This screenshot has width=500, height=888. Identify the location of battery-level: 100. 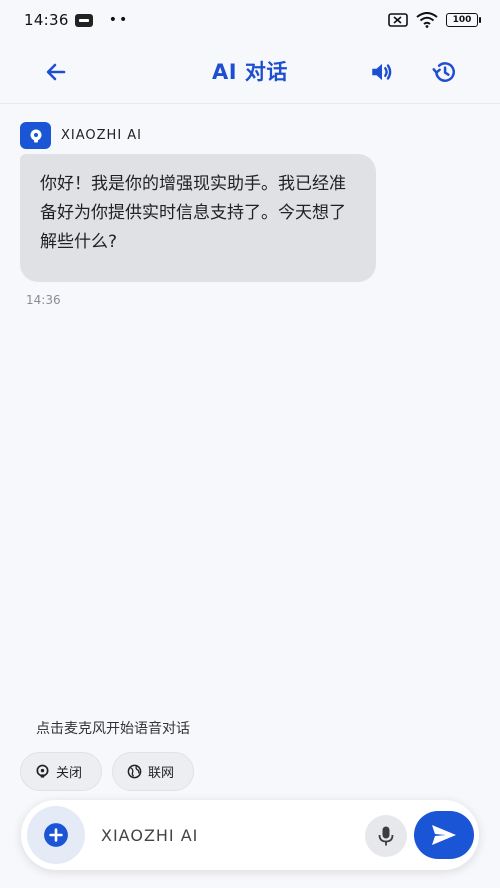
(462, 20).